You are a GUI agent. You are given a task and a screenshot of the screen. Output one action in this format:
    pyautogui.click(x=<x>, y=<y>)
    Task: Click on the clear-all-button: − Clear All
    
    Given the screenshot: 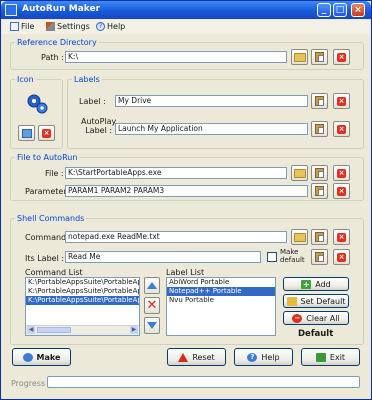 What is the action you would take?
    pyautogui.click(x=316, y=318)
    